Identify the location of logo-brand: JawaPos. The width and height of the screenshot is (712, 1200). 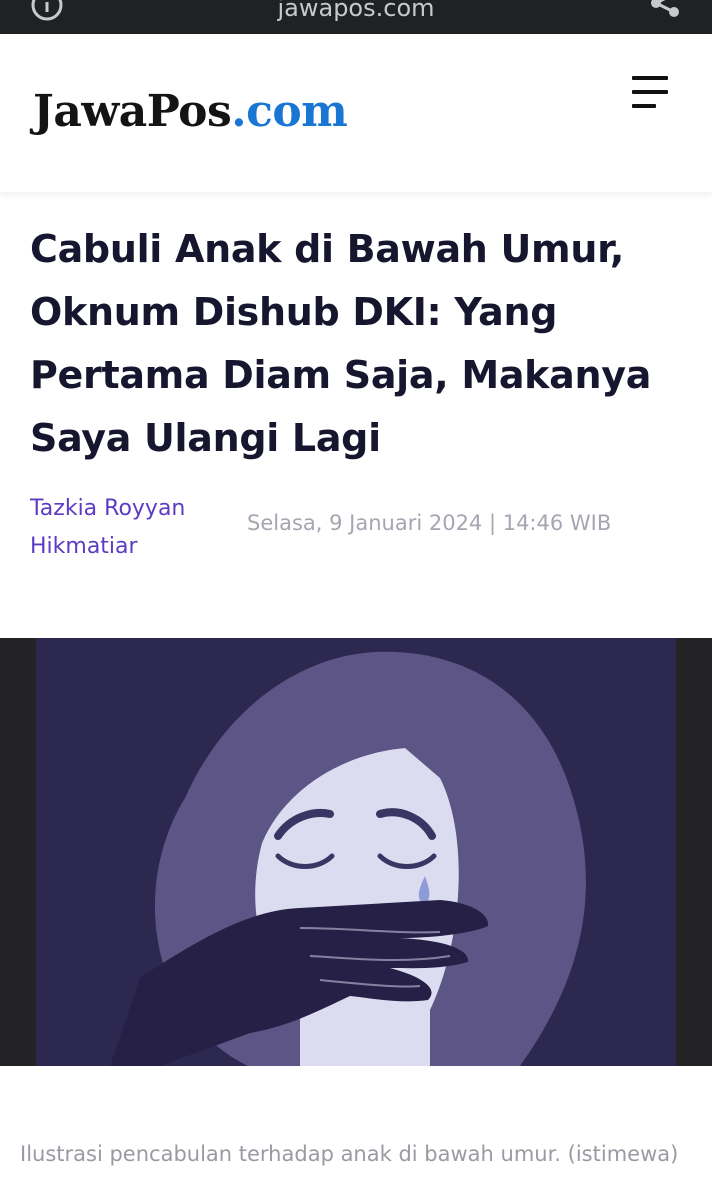
(132, 111).